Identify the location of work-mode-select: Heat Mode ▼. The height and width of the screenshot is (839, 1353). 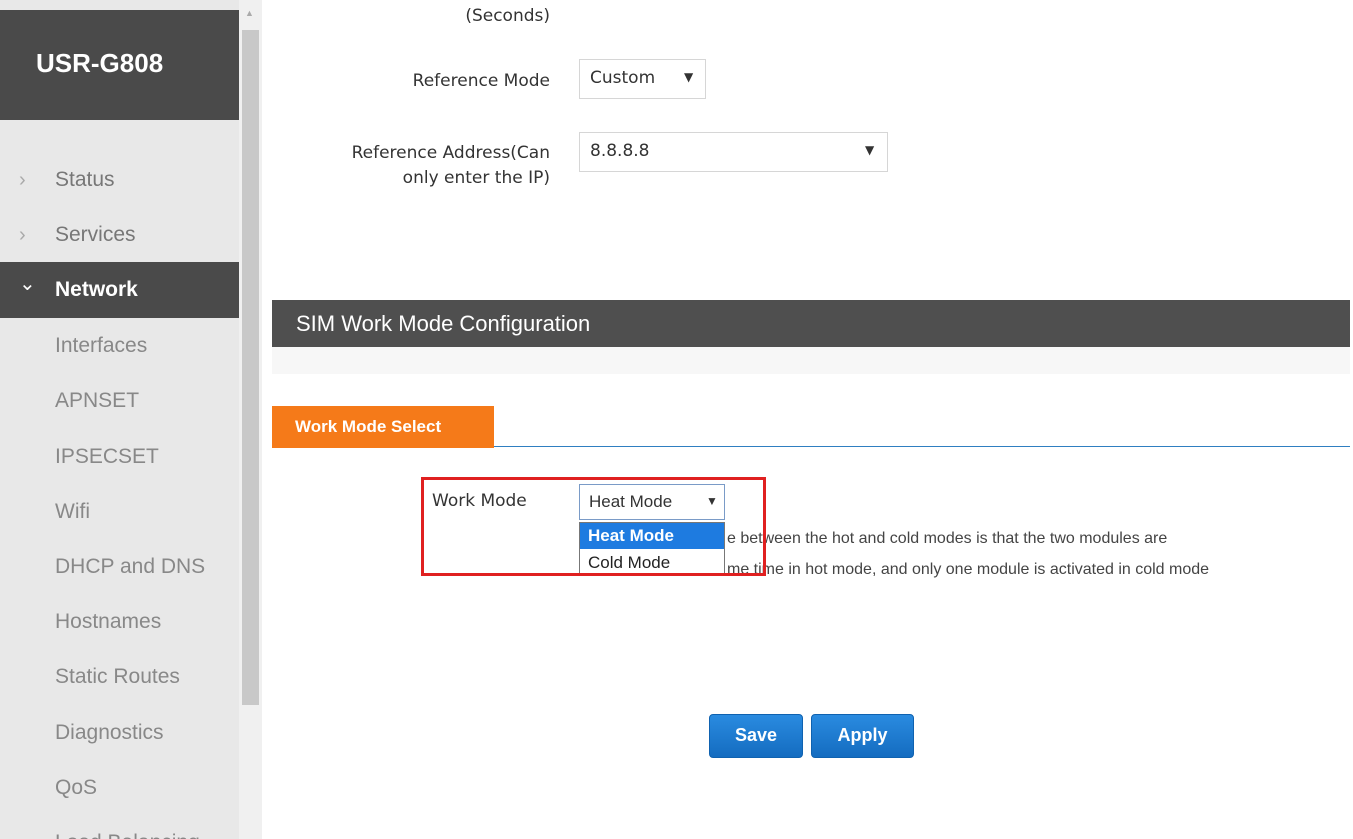
(652, 502).